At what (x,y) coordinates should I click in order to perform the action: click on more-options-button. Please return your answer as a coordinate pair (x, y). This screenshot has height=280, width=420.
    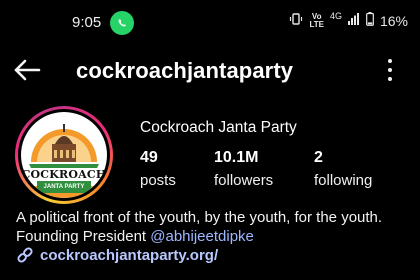
    Looking at the image, I should click on (390, 70).